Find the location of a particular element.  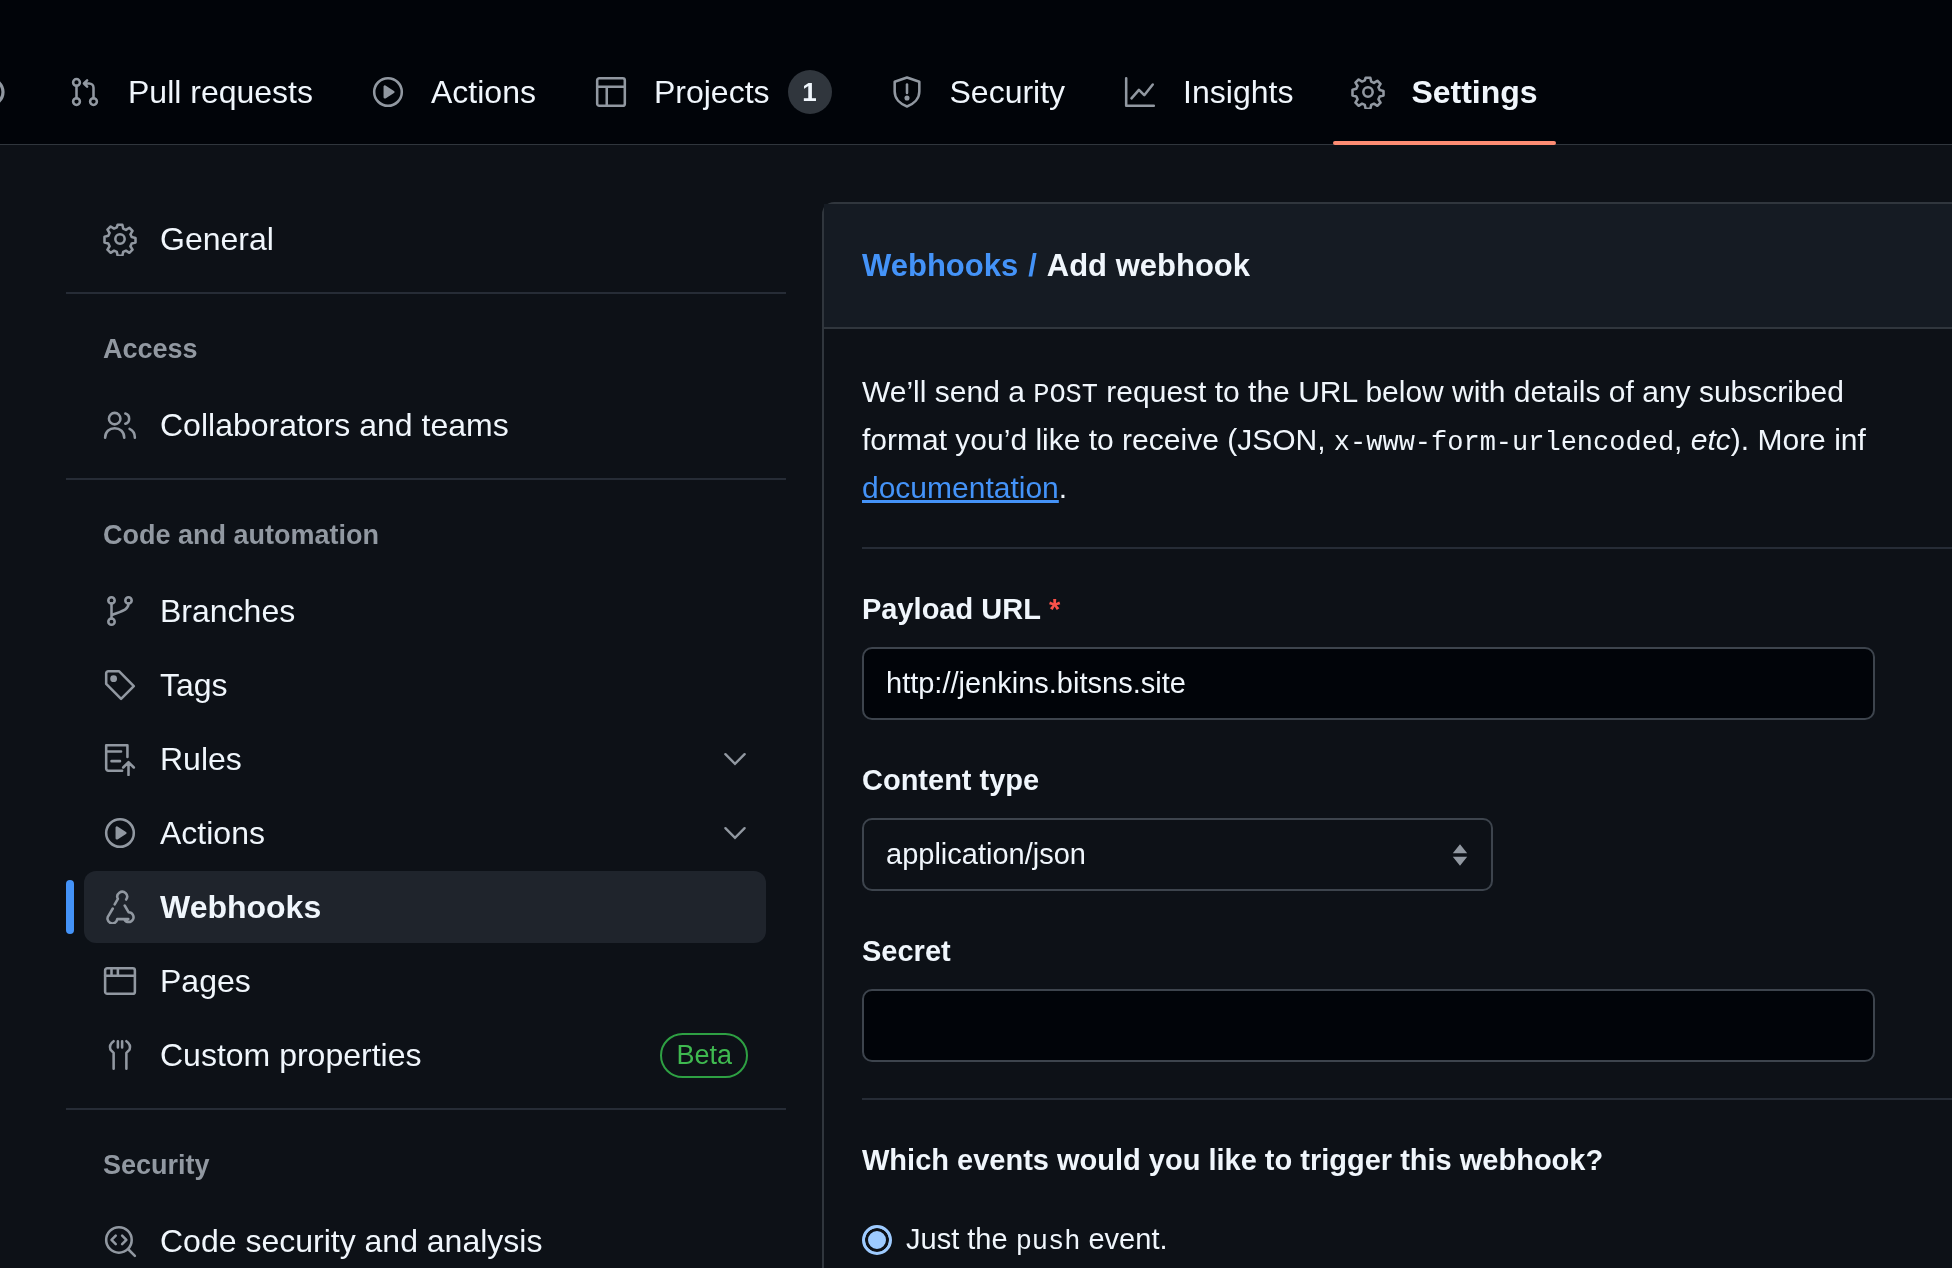

section-heading: Access is located at coordinates (150, 349).